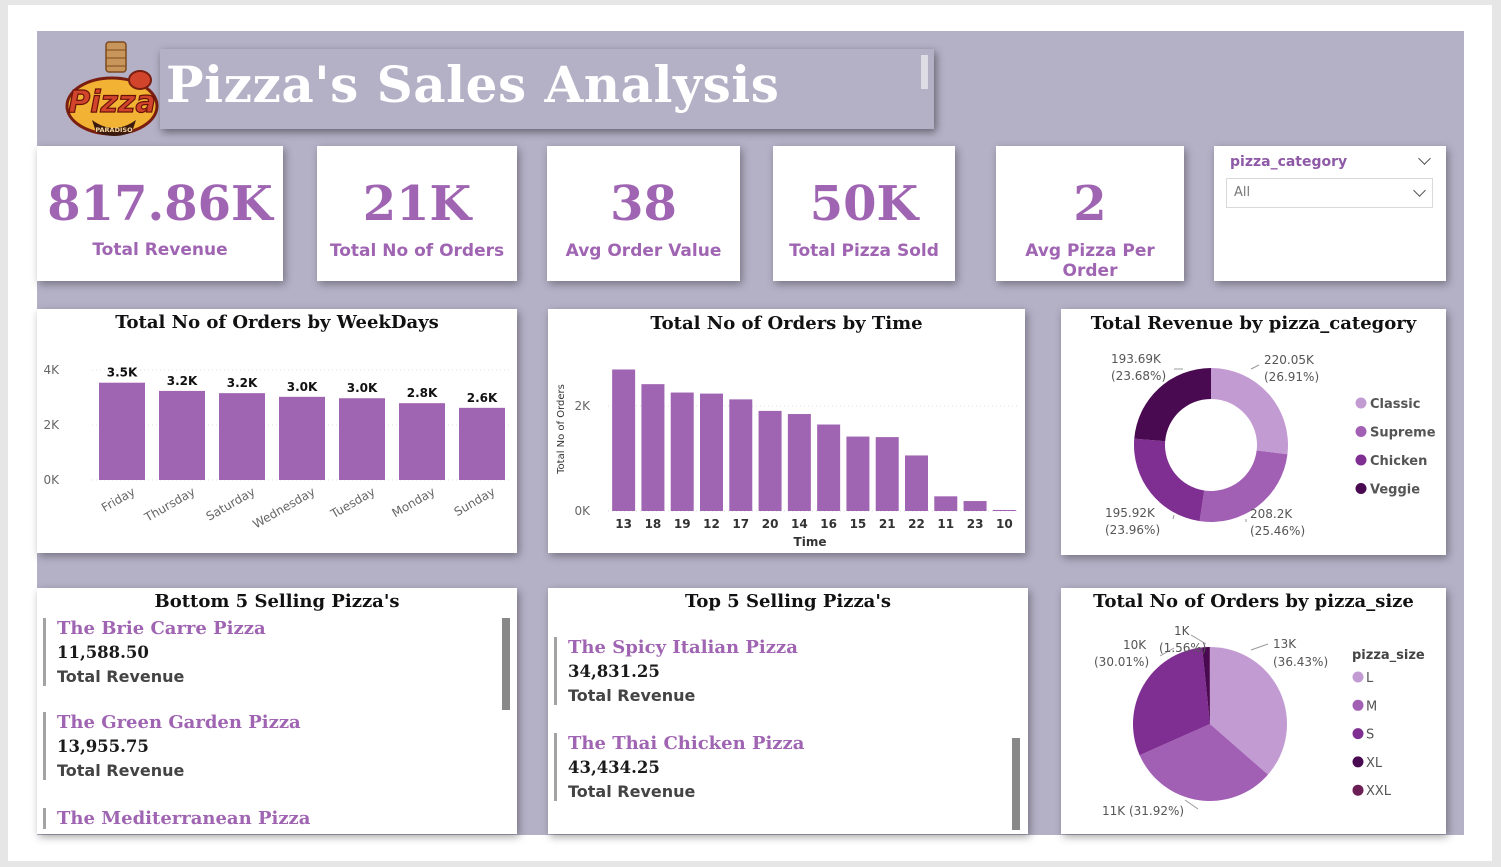 This screenshot has width=1501, height=867. I want to click on data-label: 3.0K, so click(362, 388).